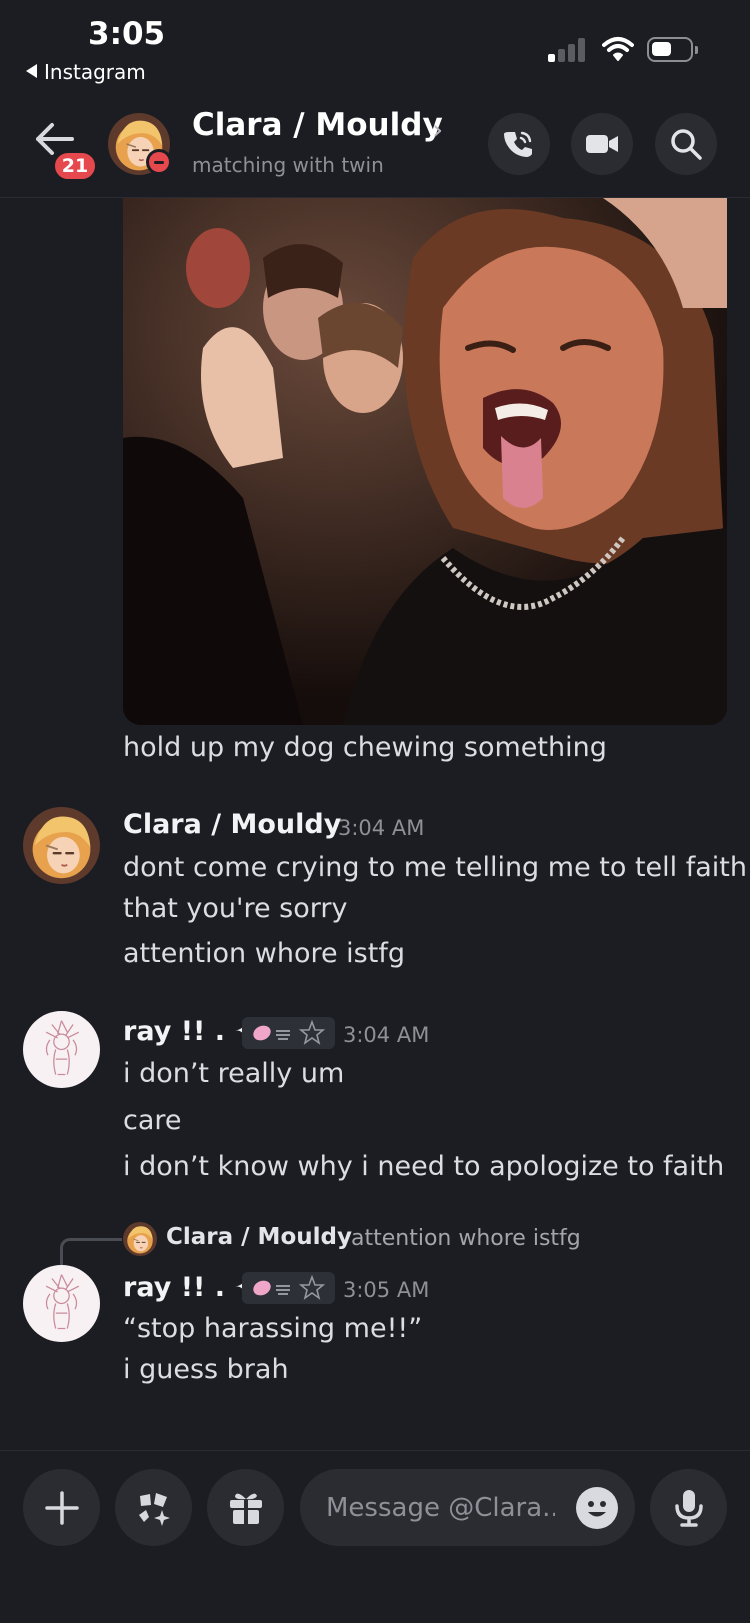 The width and height of the screenshot is (750, 1623). I want to click on wifi-icon, so click(618, 49).